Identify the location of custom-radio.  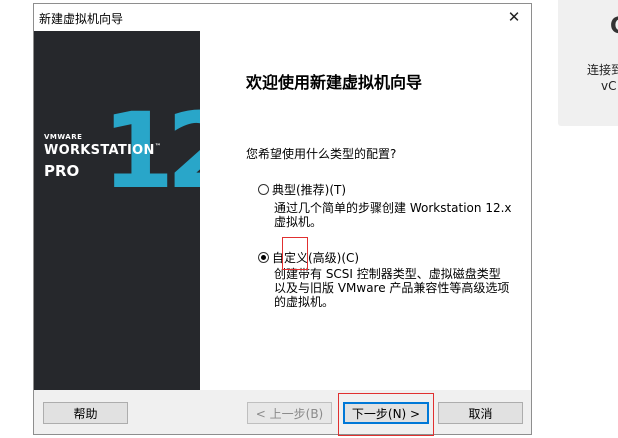
(263, 257).